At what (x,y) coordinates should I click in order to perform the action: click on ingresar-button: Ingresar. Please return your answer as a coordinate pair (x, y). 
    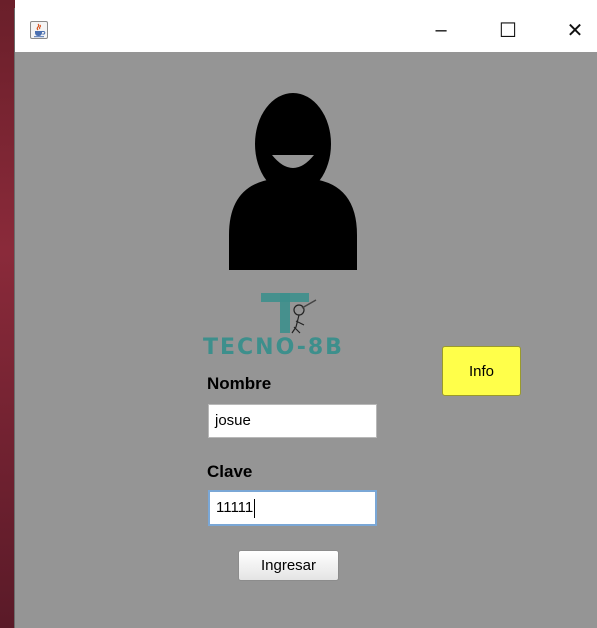
    Looking at the image, I should click on (288, 565).